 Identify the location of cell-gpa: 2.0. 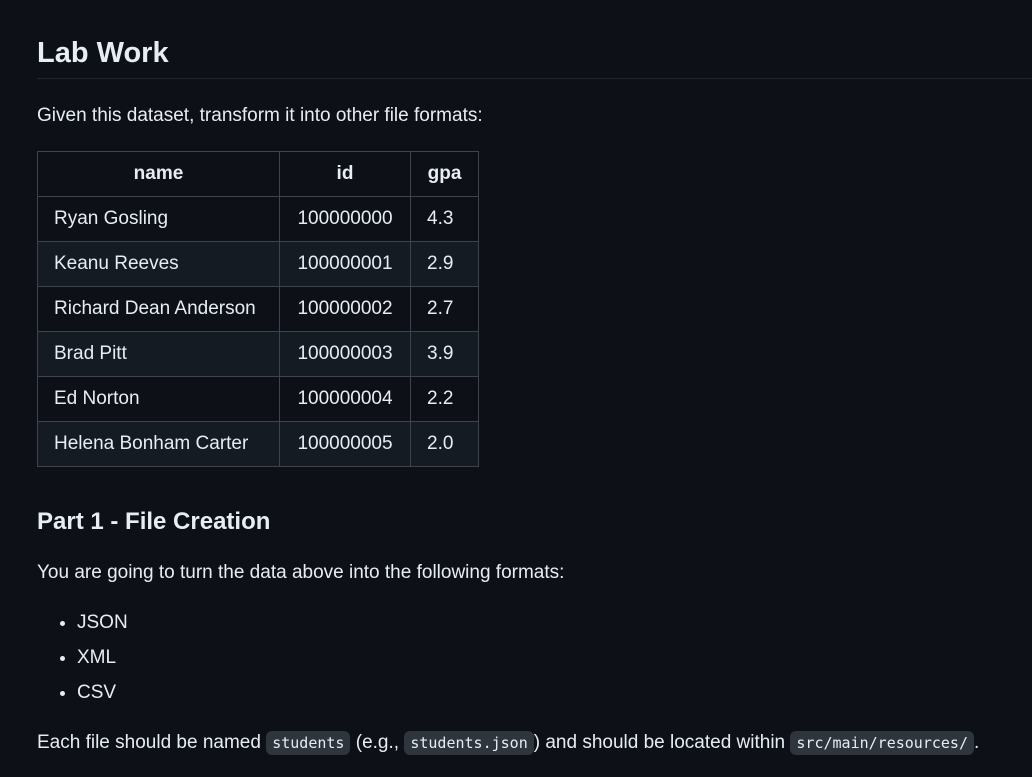
(444, 444).